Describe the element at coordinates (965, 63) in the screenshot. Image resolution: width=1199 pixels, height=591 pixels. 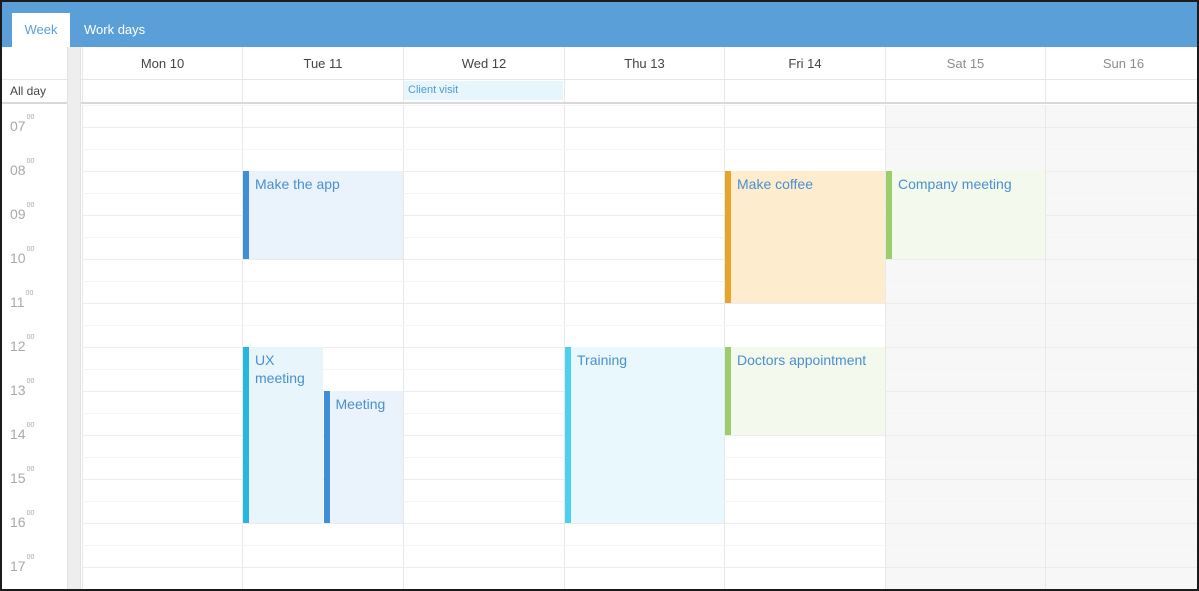
I see `day-header: Sat 15` at that location.